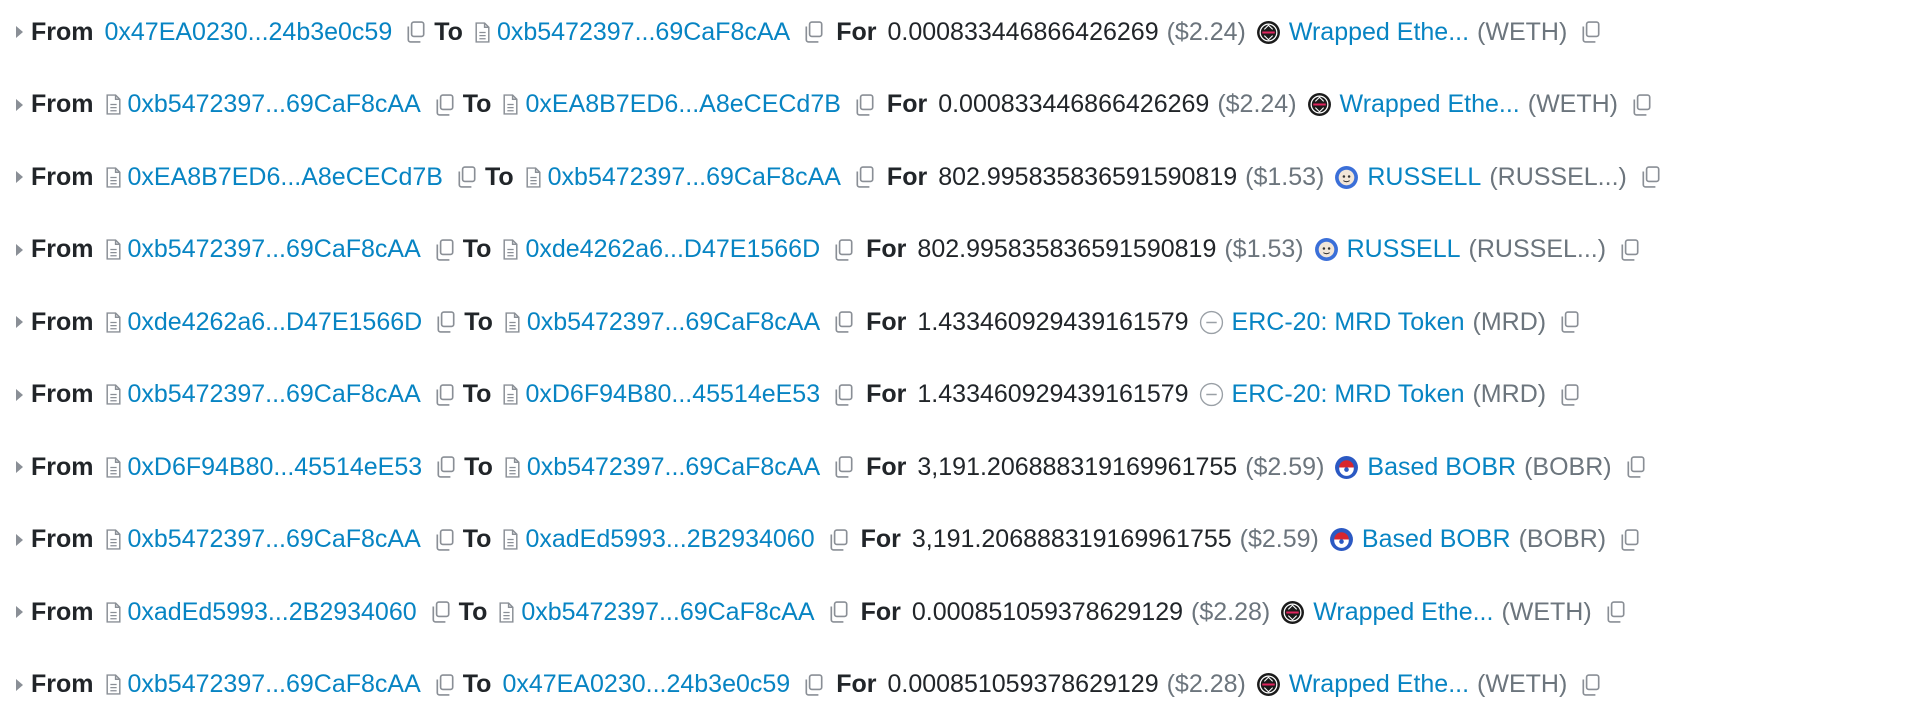 The width and height of the screenshot is (1920, 708). Describe the element at coordinates (275, 322) in the screenshot. I see `from-address-link: 0xde4262a6...D47E1566D` at that location.